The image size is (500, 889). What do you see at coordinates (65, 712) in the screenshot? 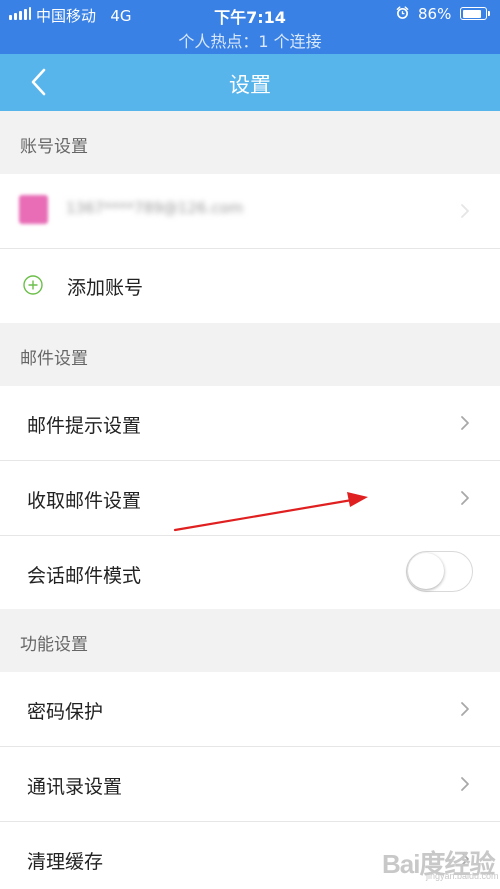
I see `row-label: 密码保护` at bounding box center [65, 712].